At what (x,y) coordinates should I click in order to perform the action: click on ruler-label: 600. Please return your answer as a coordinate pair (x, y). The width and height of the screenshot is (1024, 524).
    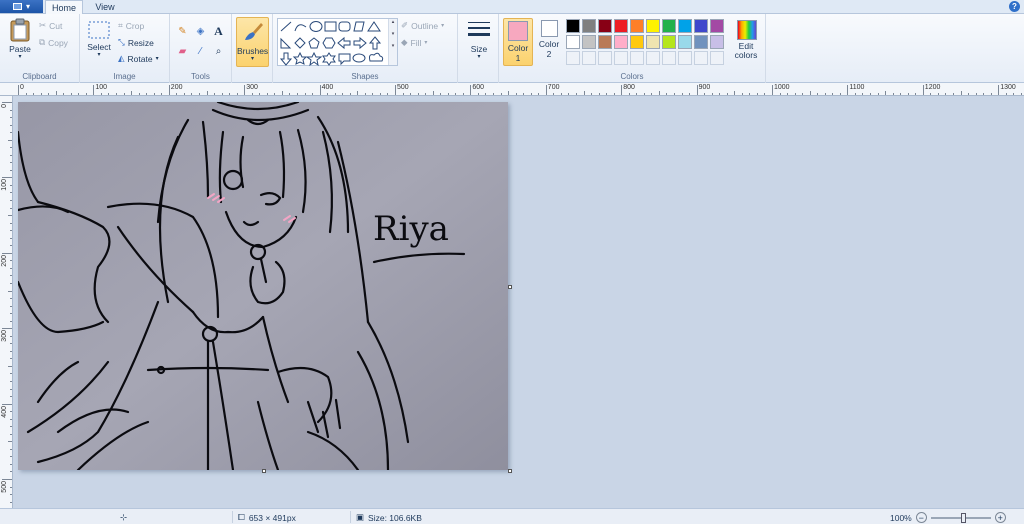
    Looking at the image, I should click on (478, 87).